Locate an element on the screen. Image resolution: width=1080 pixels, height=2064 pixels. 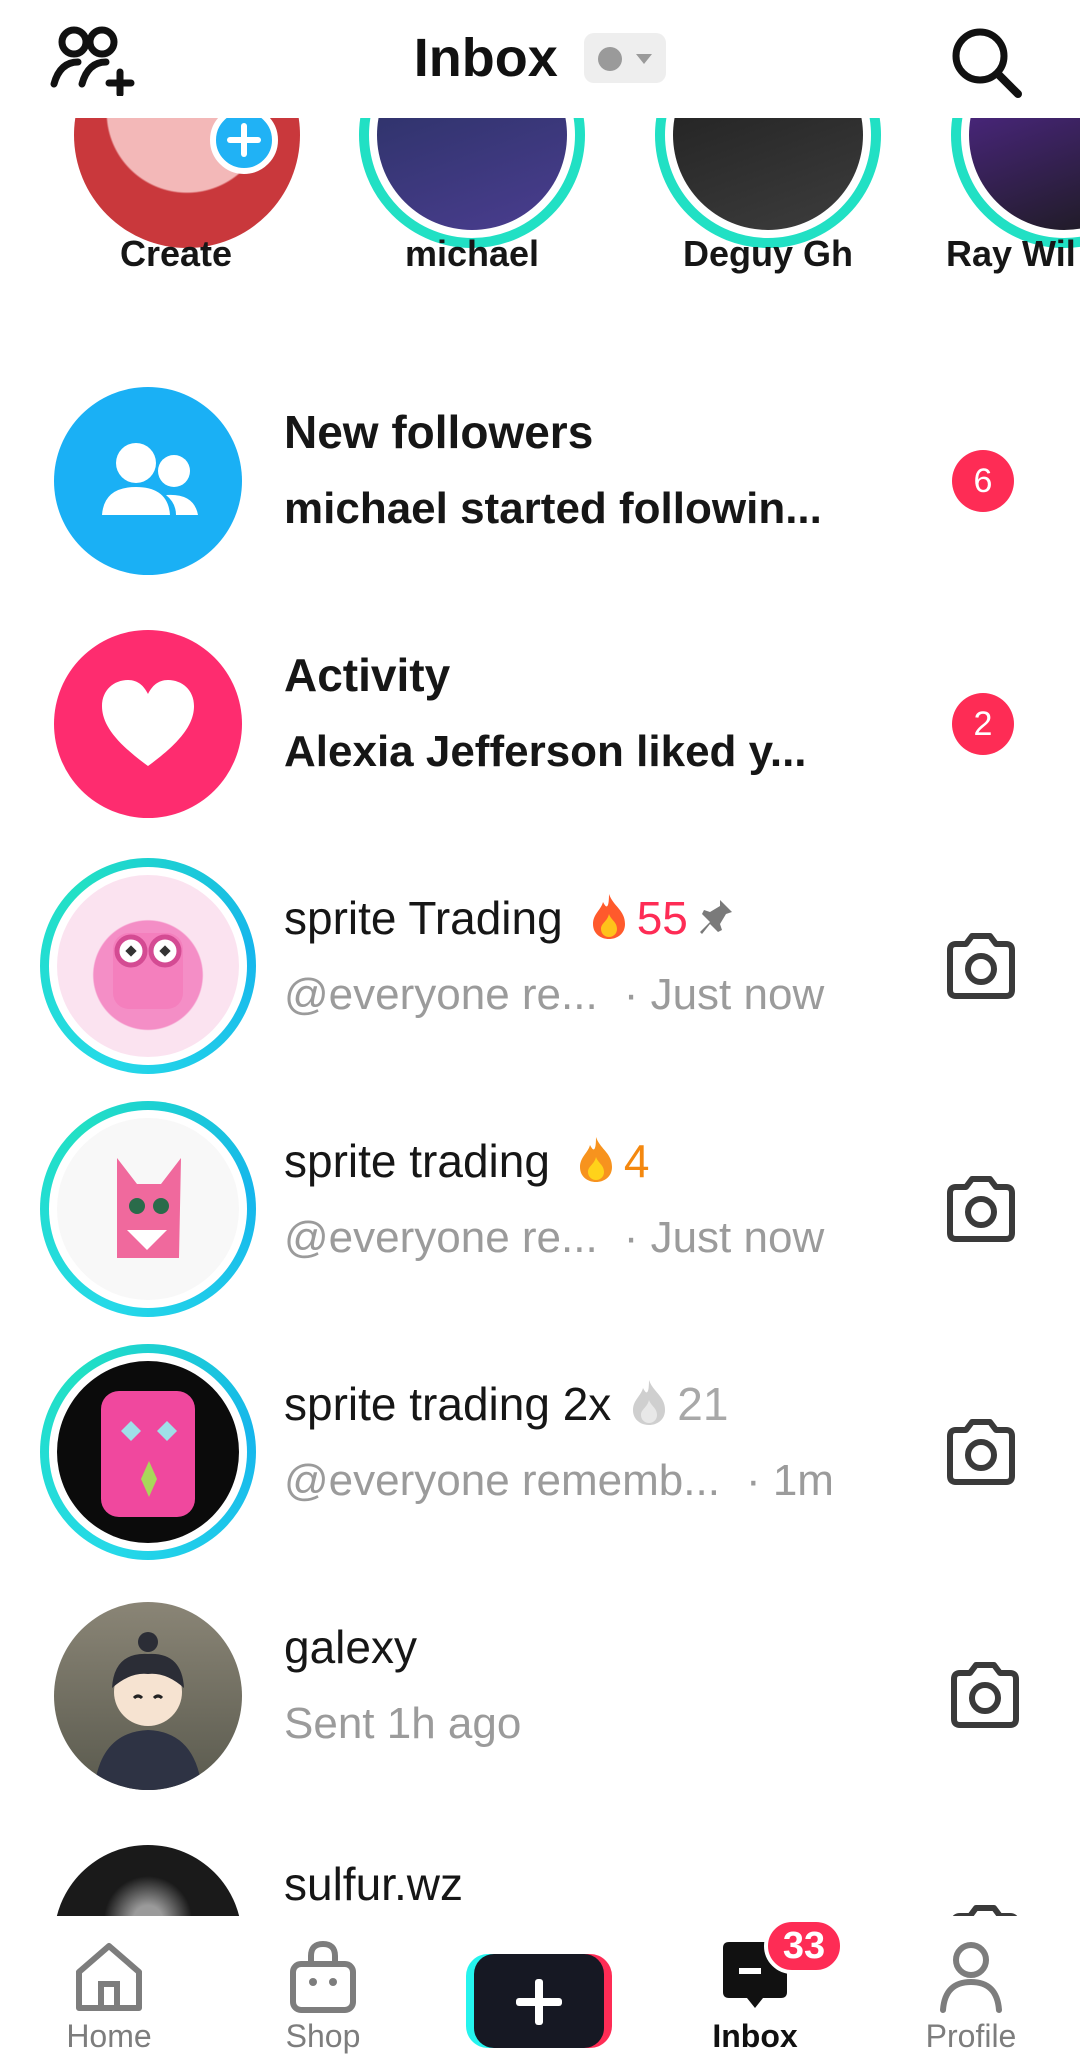
caret-down-icon is located at coordinates (644, 59).